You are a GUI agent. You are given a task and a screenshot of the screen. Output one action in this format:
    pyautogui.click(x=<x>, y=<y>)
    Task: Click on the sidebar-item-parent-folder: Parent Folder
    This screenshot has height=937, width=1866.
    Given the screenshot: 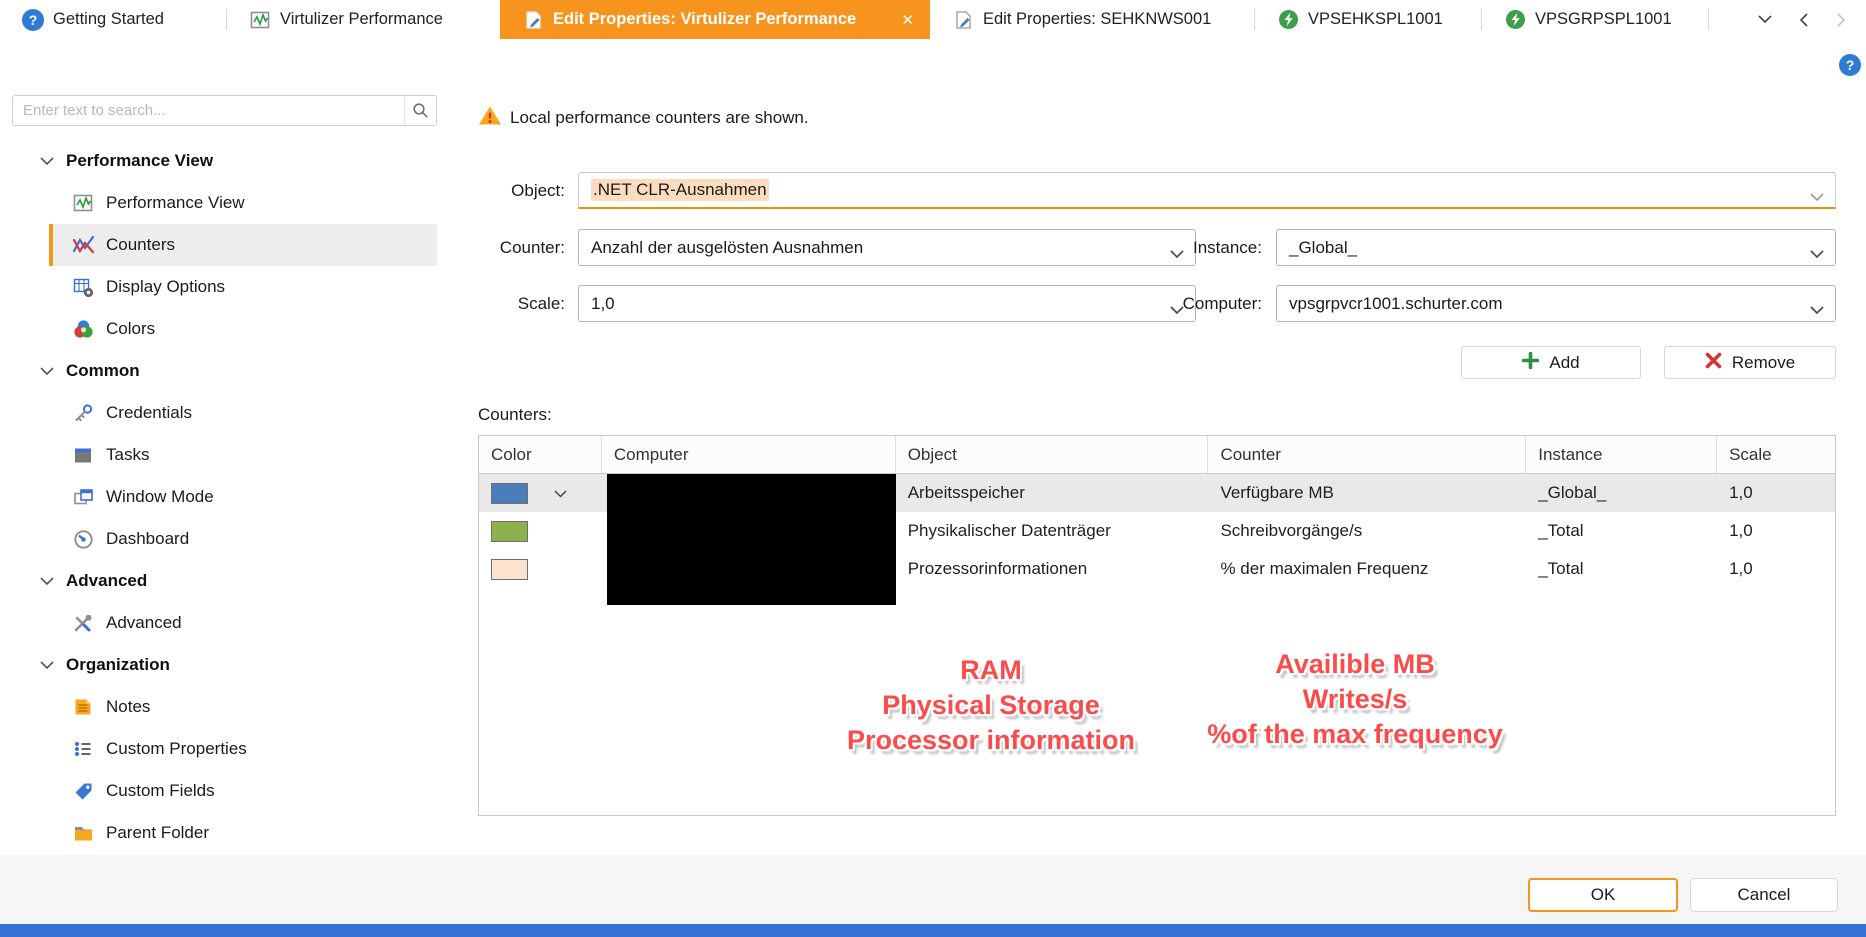 What is the action you would take?
    pyautogui.click(x=225, y=833)
    